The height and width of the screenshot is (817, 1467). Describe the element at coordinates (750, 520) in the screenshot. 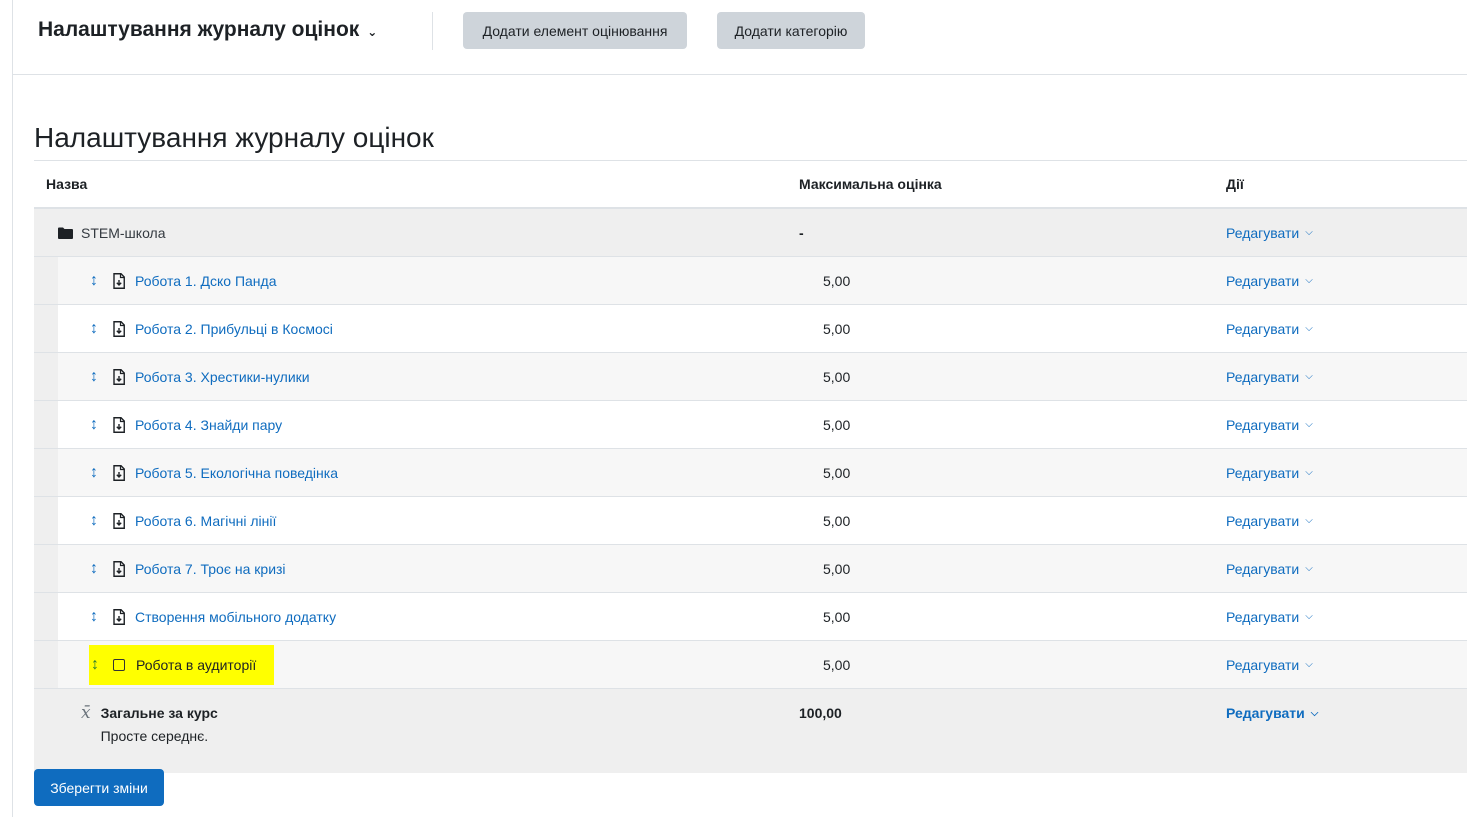

I see `grade-item-row: ↕ Робота 6. Магічні лінії 5,00 Редагувати ⌵` at that location.